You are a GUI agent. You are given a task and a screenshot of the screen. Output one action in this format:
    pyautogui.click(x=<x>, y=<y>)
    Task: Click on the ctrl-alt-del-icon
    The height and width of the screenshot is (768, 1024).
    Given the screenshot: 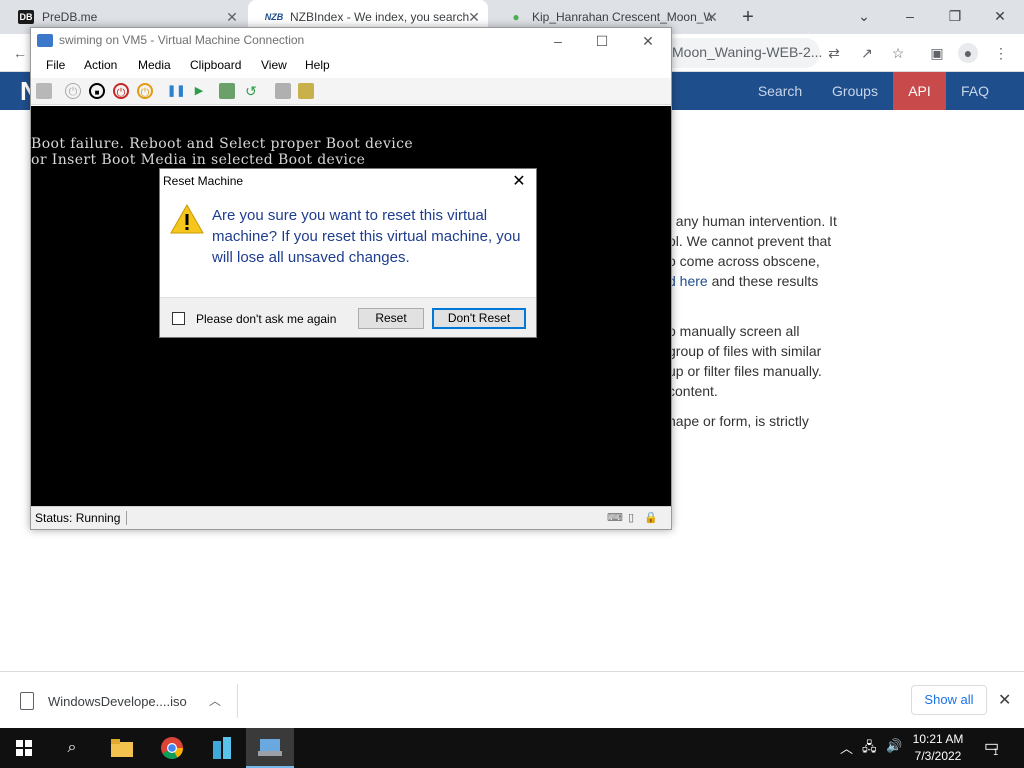 What is the action you would take?
    pyautogui.click(x=44, y=91)
    